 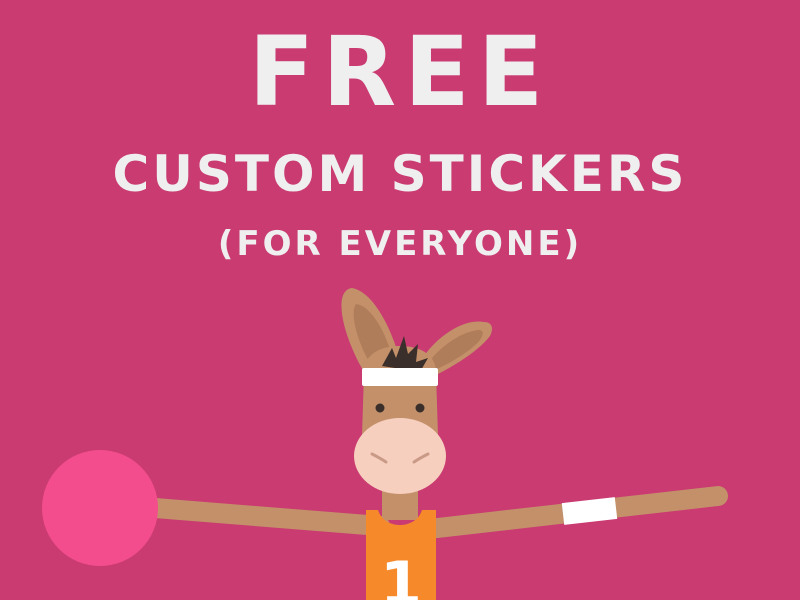 What do you see at coordinates (400, 456) in the screenshot?
I see `donkey-muzzle` at bounding box center [400, 456].